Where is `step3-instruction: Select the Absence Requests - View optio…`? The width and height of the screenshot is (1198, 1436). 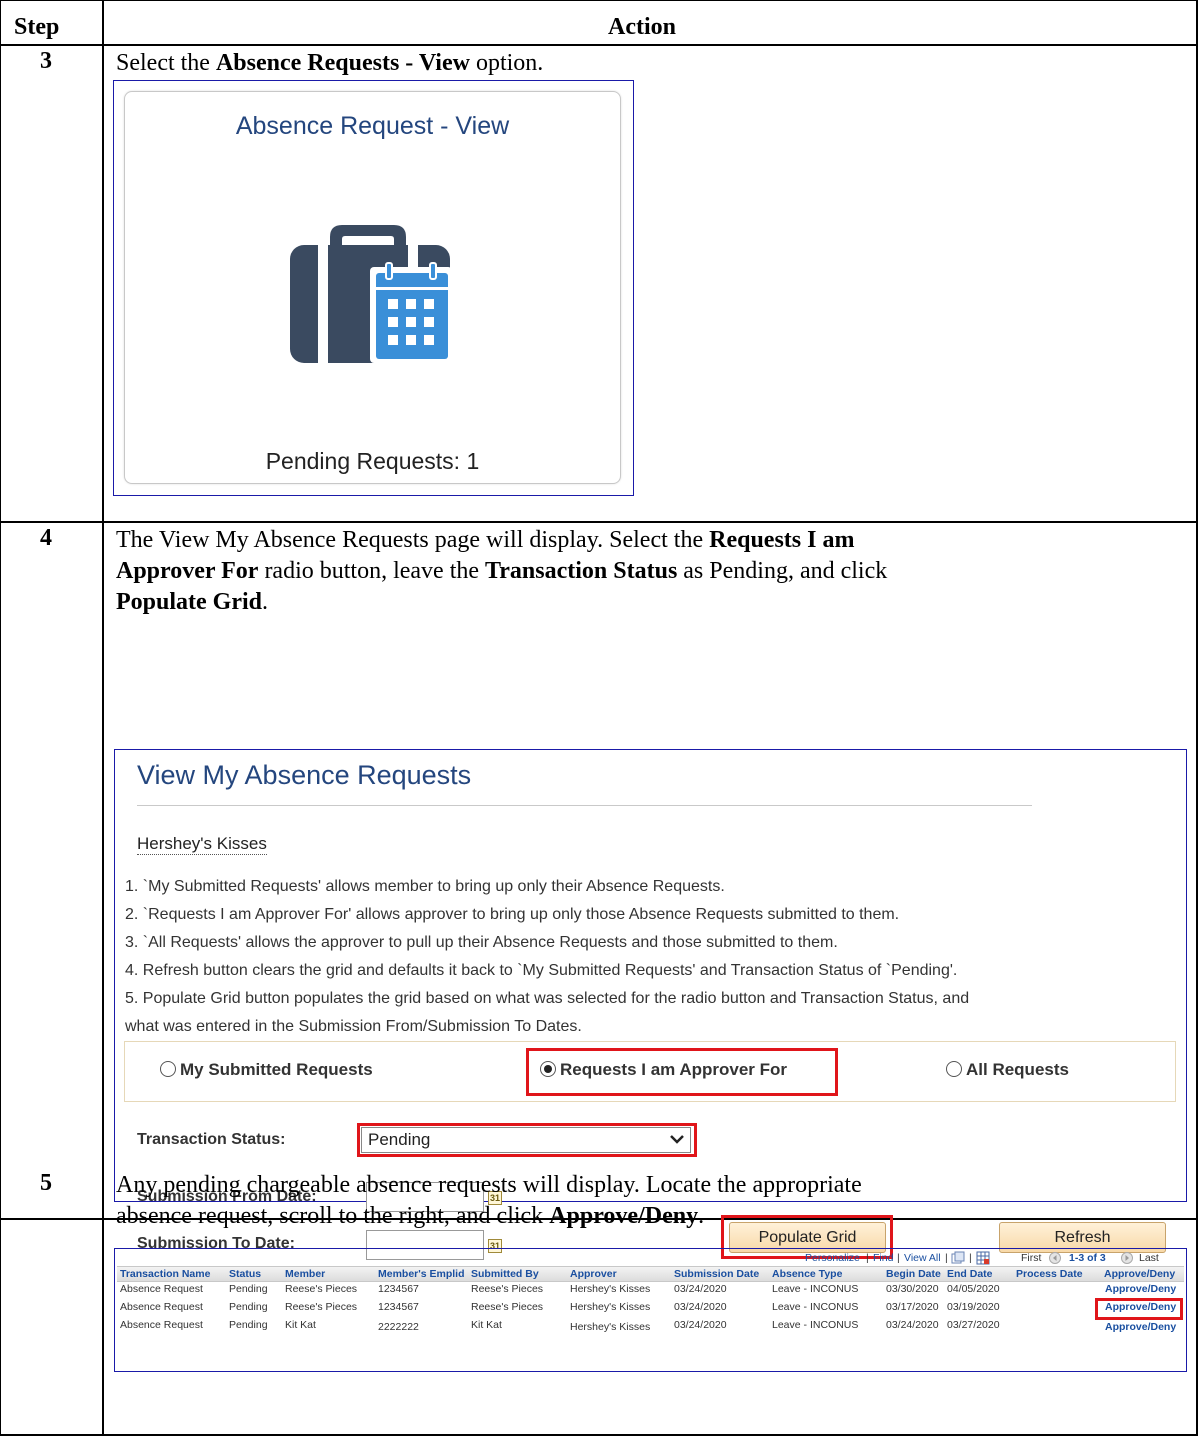 step3-instruction: Select the Absence Requests - View optio… is located at coordinates (330, 63).